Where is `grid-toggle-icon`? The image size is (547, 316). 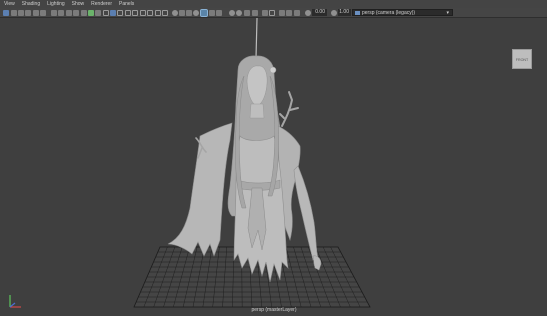 grid-toggle-icon is located at coordinates (61, 13).